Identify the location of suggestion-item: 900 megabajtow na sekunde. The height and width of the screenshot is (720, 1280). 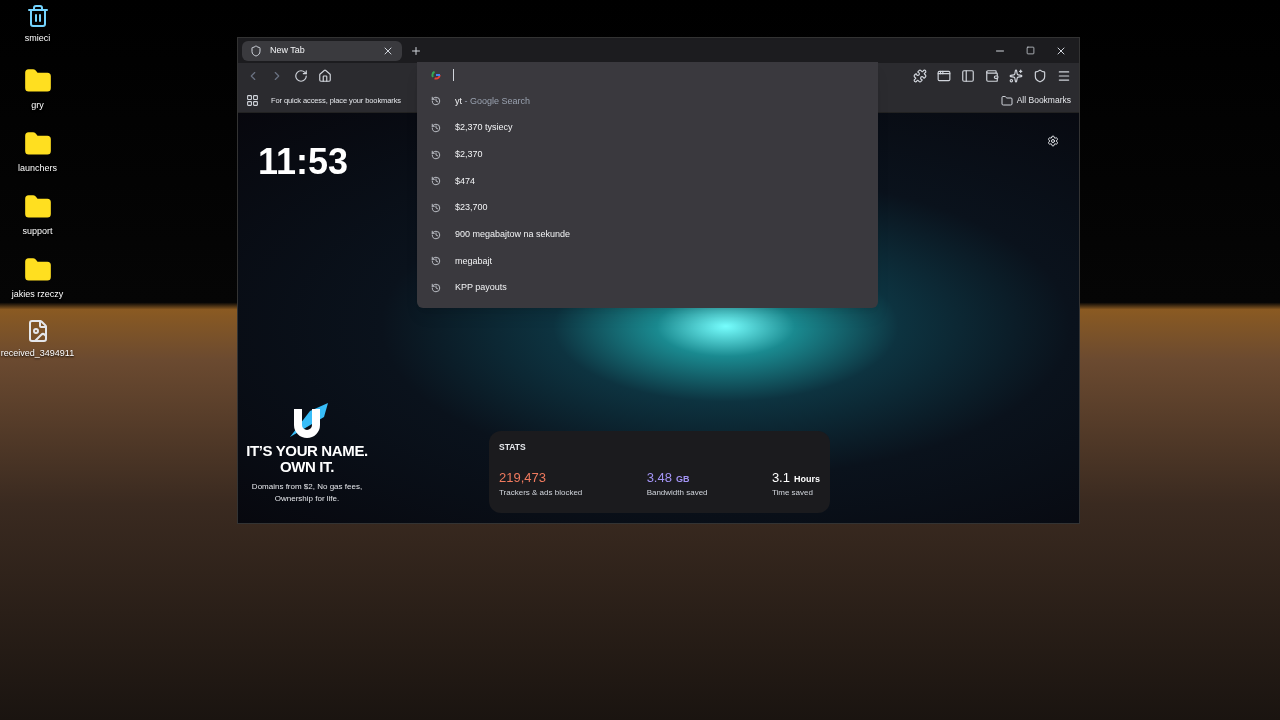
(647, 235).